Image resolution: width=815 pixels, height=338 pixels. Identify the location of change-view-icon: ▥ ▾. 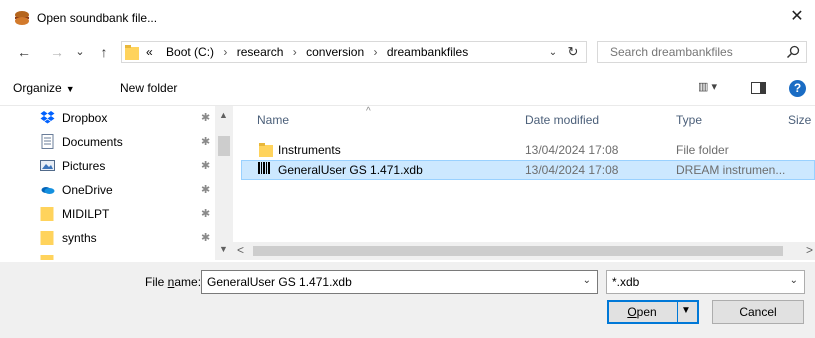
(714, 89).